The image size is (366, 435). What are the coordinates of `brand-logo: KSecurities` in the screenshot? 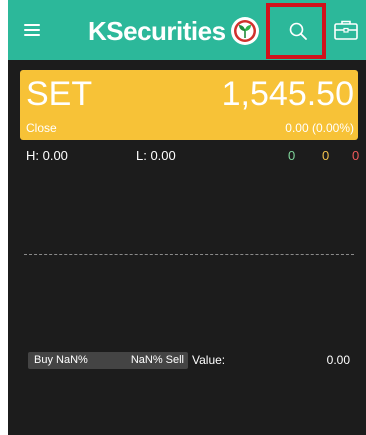 It's located at (174, 31).